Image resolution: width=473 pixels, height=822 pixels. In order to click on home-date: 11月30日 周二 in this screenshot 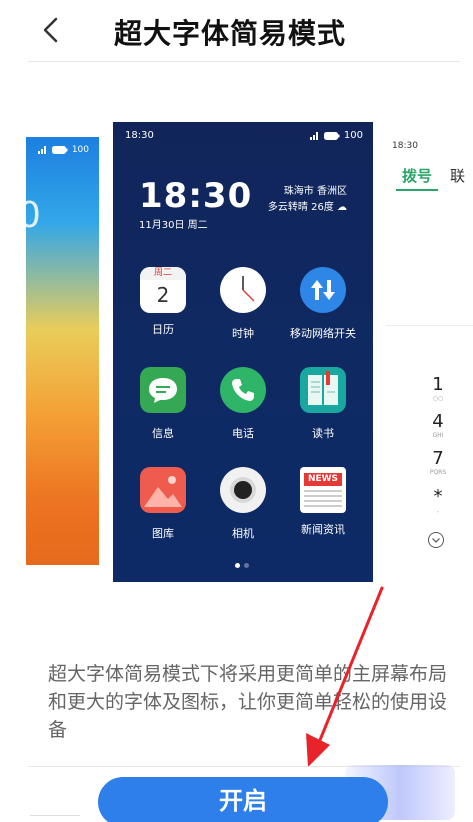, I will do `click(173, 225)`.